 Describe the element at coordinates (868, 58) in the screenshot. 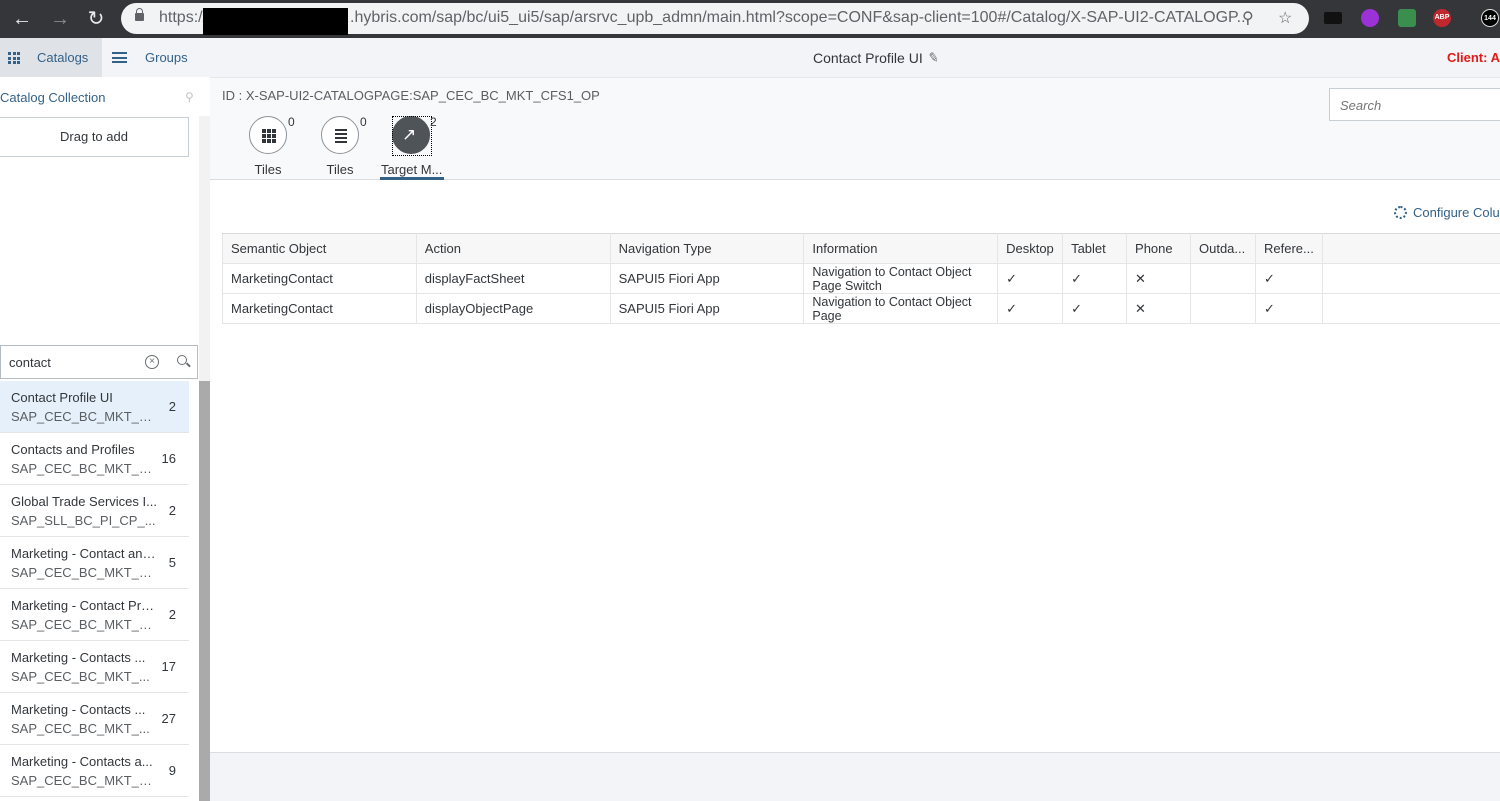

I see `page-title: Contact Profile UI` at that location.